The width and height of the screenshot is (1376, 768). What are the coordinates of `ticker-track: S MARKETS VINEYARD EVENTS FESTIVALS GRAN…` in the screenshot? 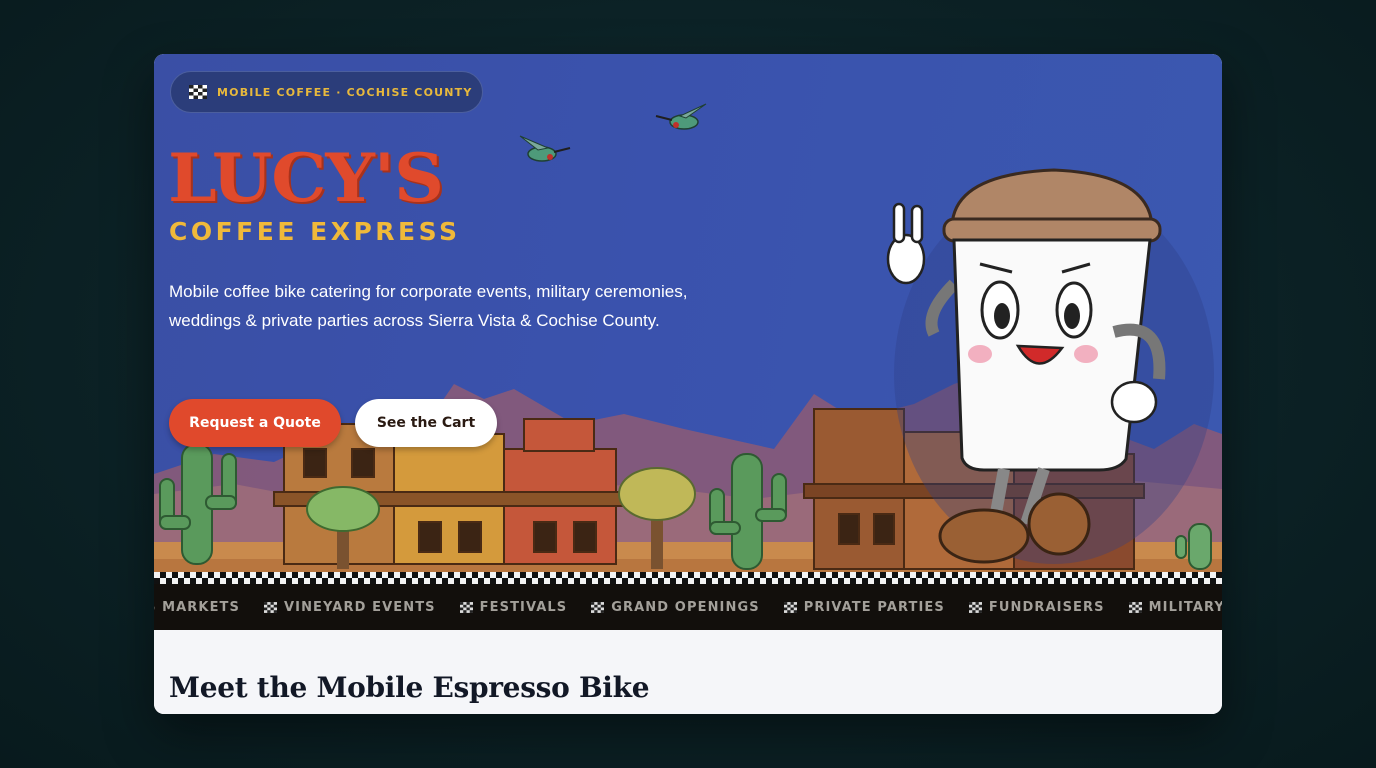 It's located at (688, 607).